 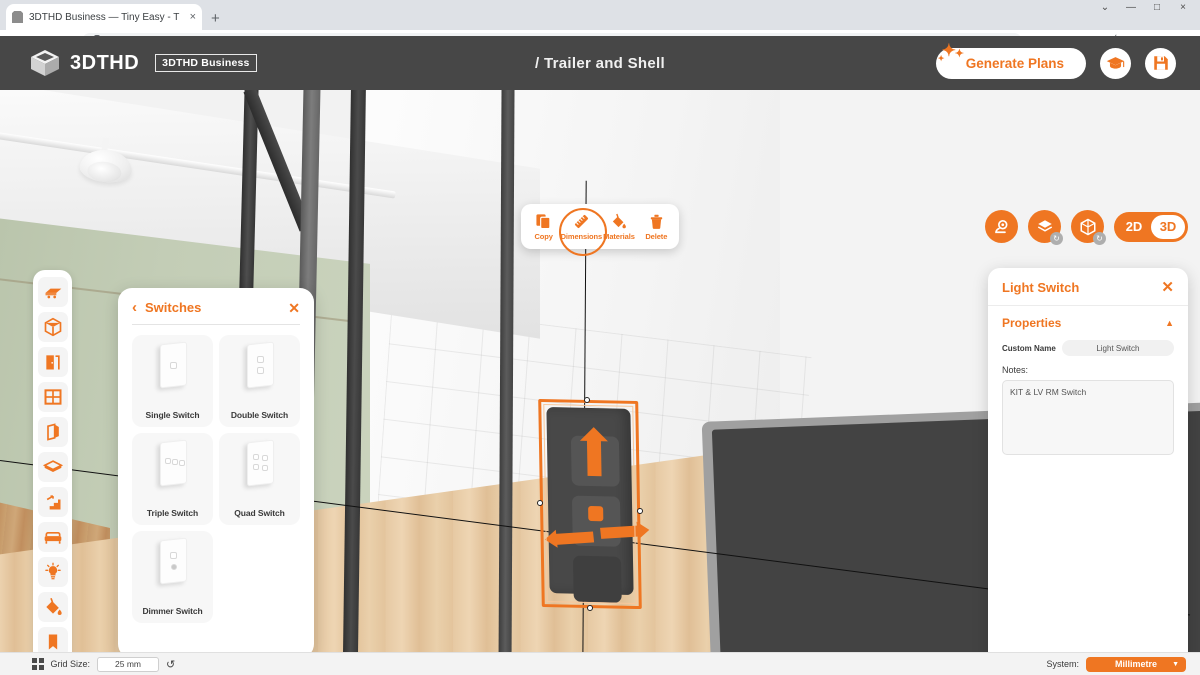 I want to click on section-view-icon, so click(x=1044, y=225).